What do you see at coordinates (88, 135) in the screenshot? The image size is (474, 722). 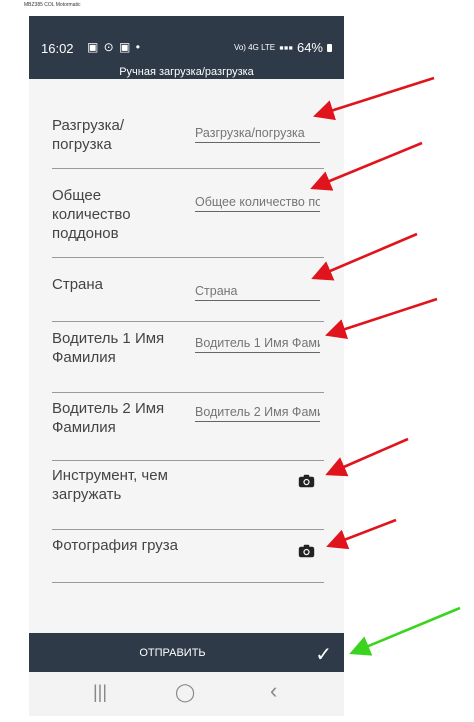 I see `field-label: Разгрузка/ погрузка` at bounding box center [88, 135].